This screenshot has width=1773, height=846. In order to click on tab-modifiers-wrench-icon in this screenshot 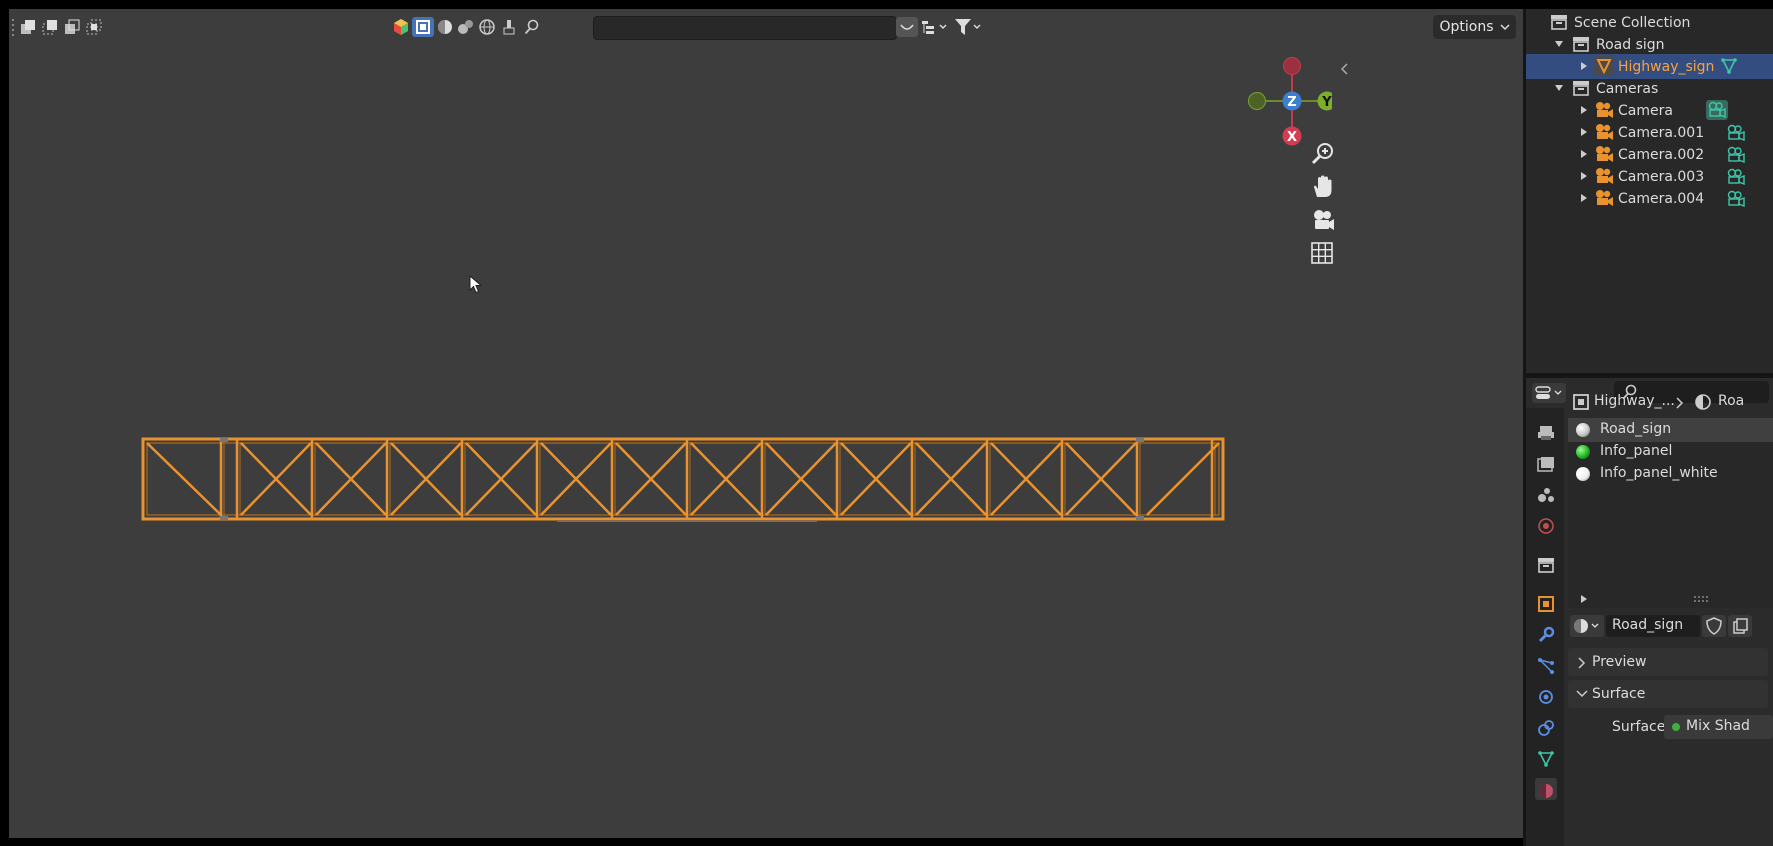, I will do `click(1546, 635)`.